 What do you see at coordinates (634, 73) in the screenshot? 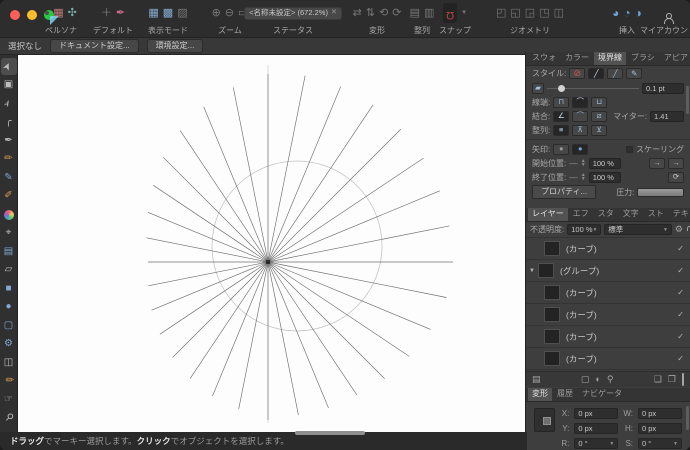
I see `stroke-style-brush-button: ✎` at bounding box center [634, 73].